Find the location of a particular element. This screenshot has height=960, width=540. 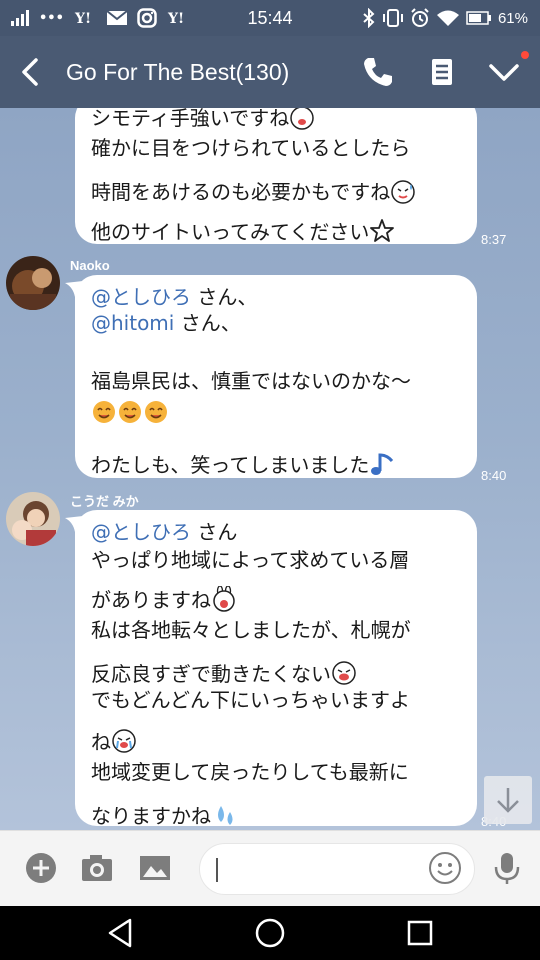

plus-icon is located at coordinates (41, 868).